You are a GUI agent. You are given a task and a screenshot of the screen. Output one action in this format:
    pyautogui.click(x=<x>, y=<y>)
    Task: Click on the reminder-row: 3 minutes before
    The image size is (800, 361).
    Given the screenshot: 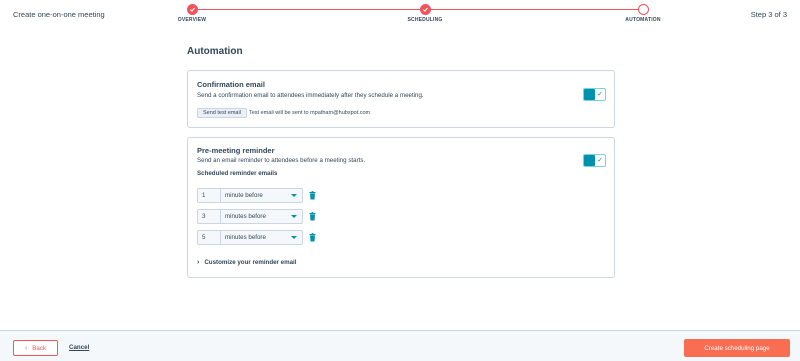 What is the action you would take?
    pyautogui.click(x=256, y=216)
    